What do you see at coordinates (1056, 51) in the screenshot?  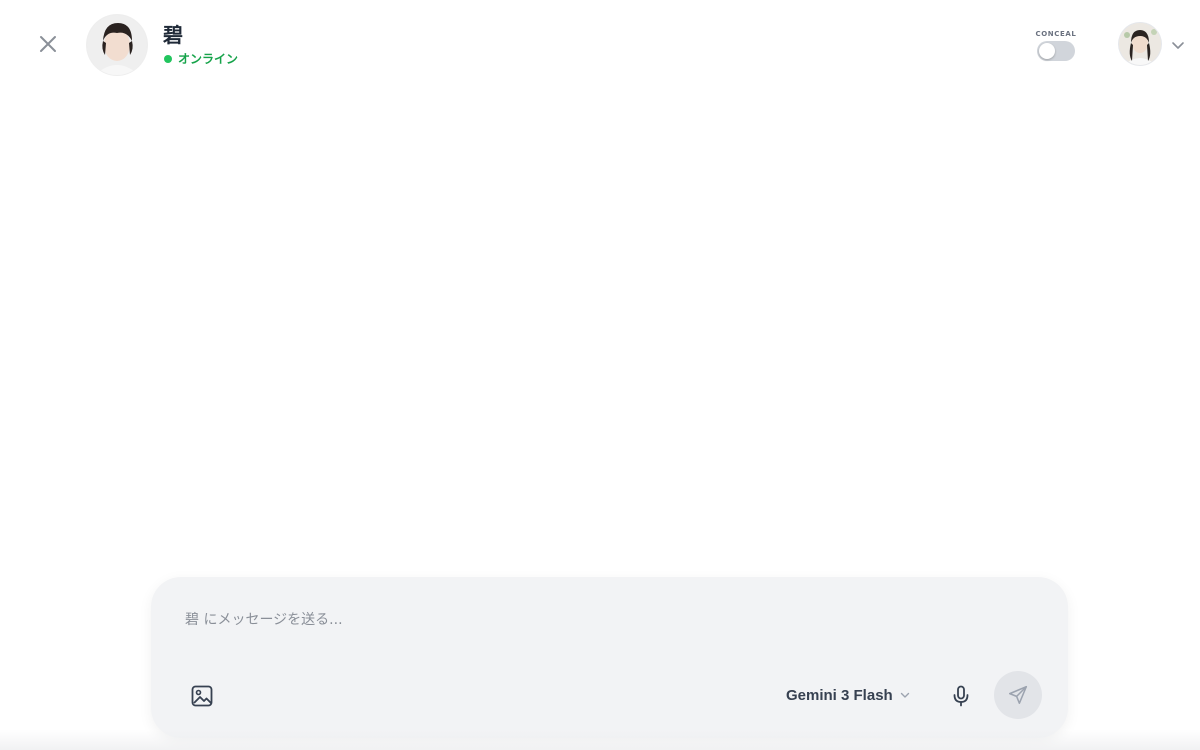 I see `conceal-toggle` at bounding box center [1056, 51].